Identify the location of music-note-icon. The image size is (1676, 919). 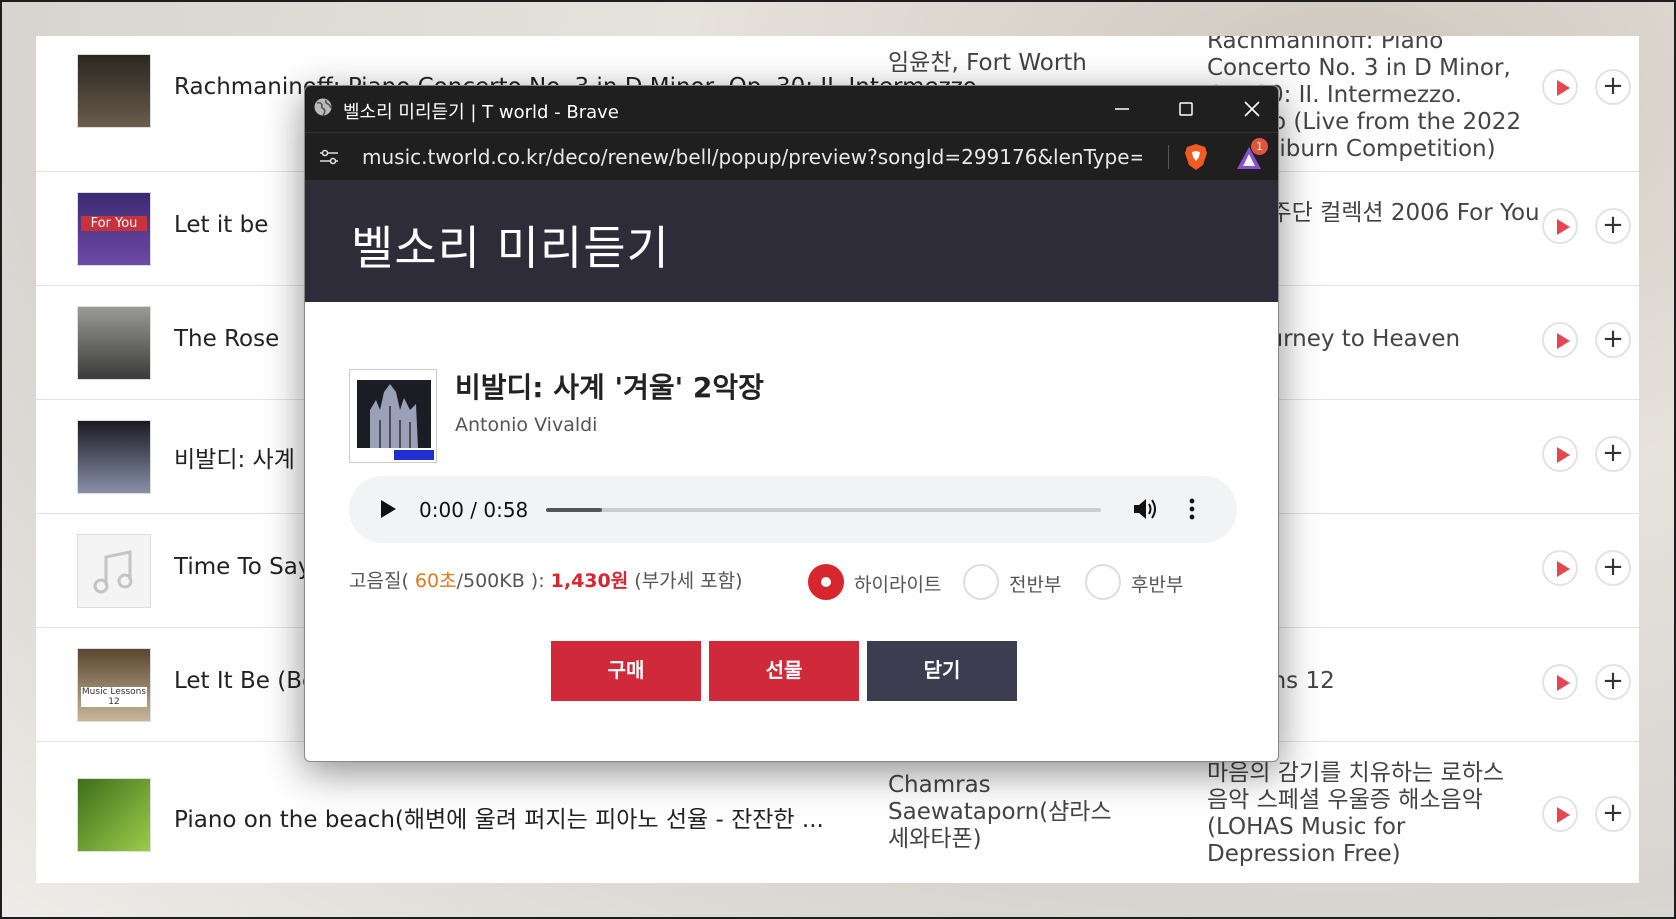
(113, 572).